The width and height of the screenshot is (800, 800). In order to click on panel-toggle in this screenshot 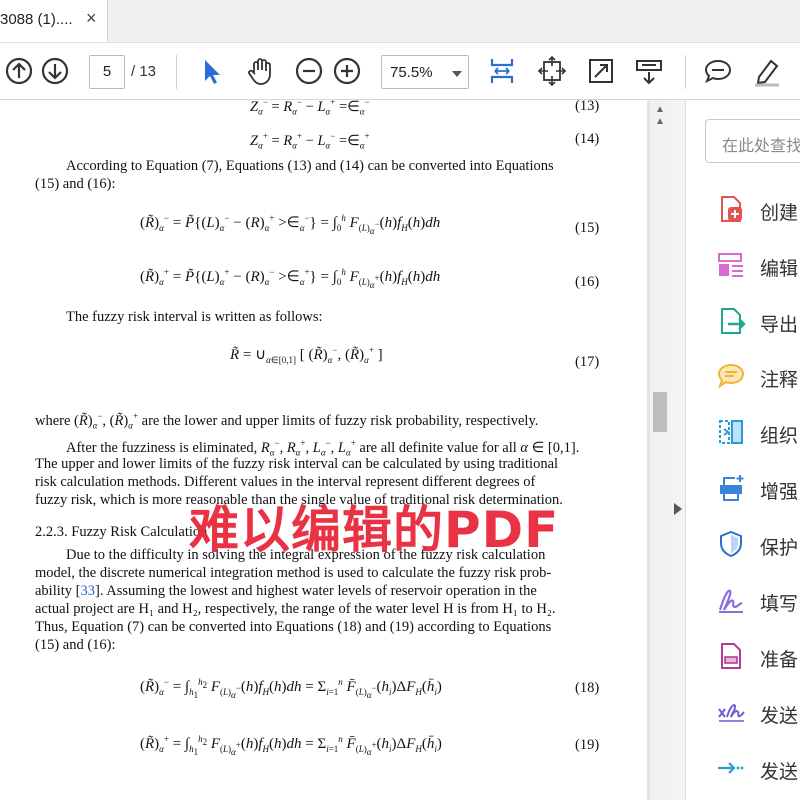, I will do `click(678, 450)`.